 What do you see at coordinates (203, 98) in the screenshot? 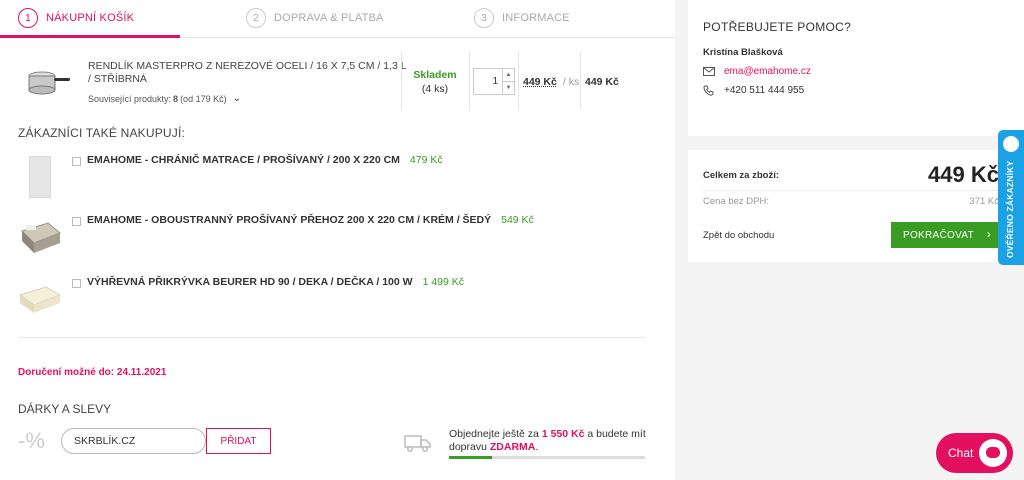
I see `related-from: (od 179 Kč)` at bounding box center [203, 98].